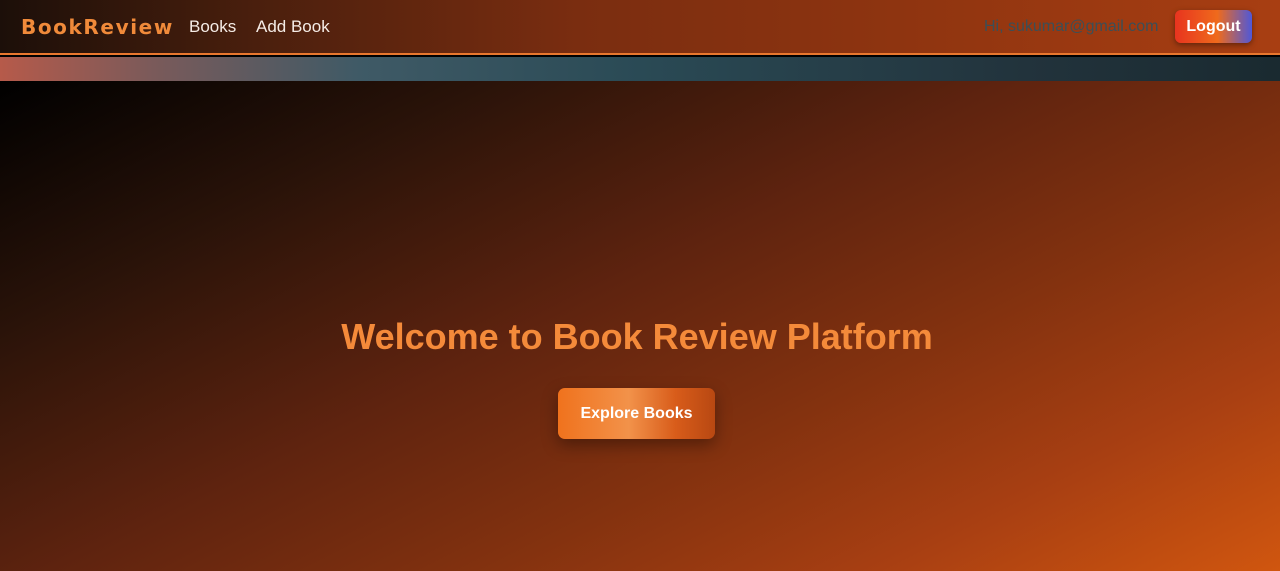  What do you see at coordinates (293, 27) in the screenshot?
I see `nav-link-add-book: Add Book` at bounding box center [293, 27].